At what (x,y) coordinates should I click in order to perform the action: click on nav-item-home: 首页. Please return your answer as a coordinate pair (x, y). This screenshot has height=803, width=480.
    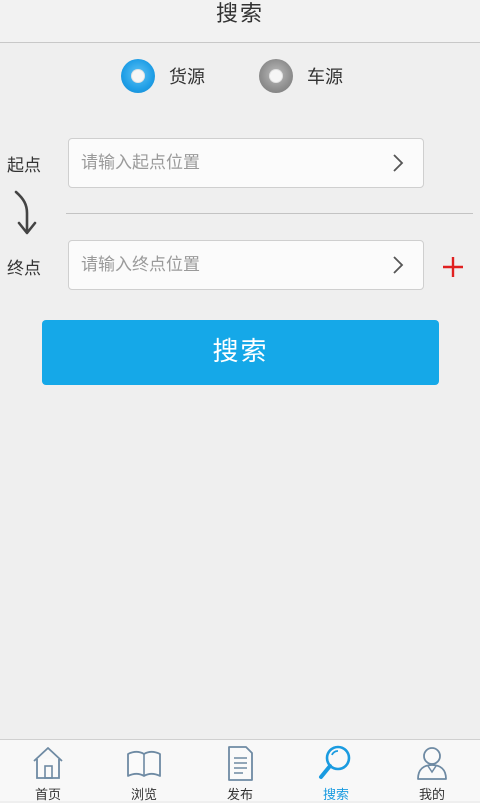
    Looking at the image, I should click on (48, 771).